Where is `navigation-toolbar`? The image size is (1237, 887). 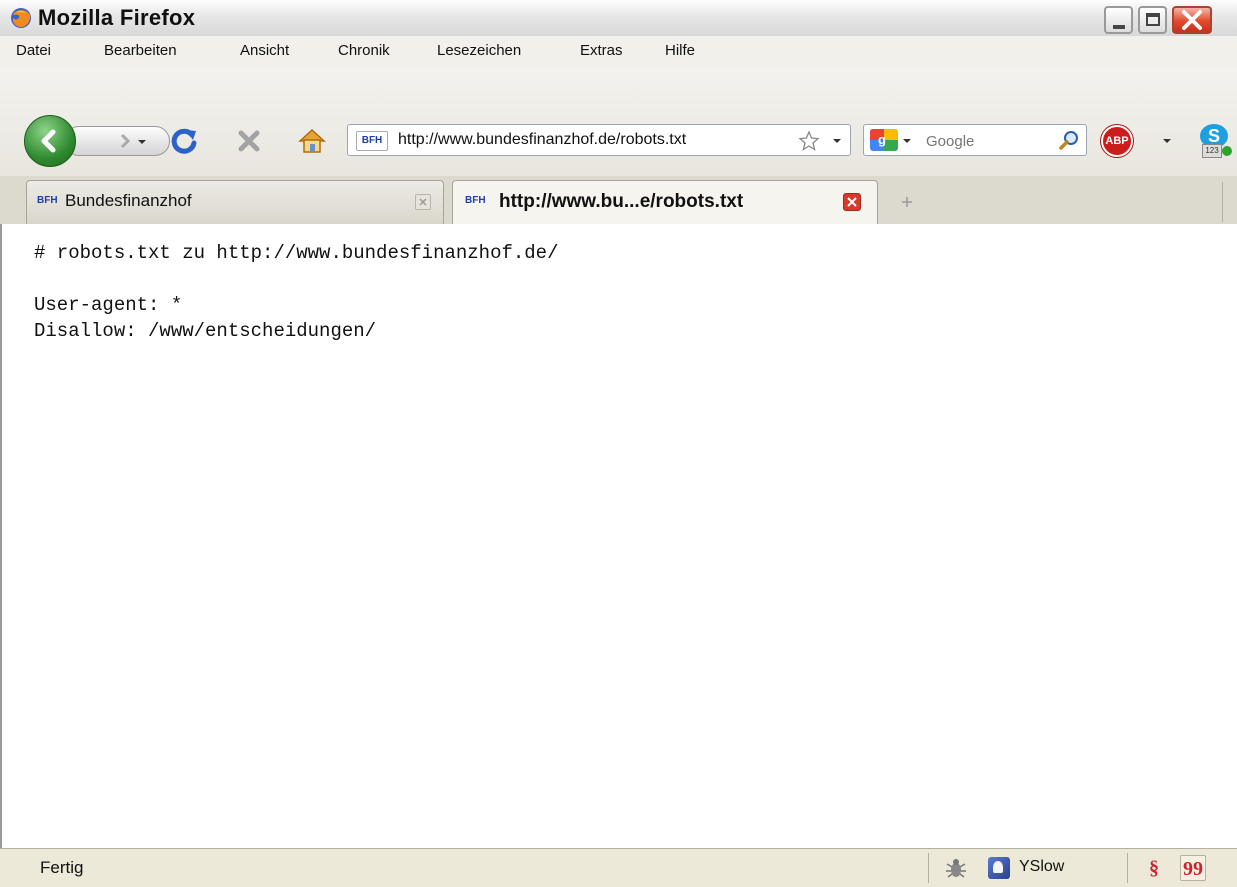
navigation-toolbar is located at coordinates (618, 122).